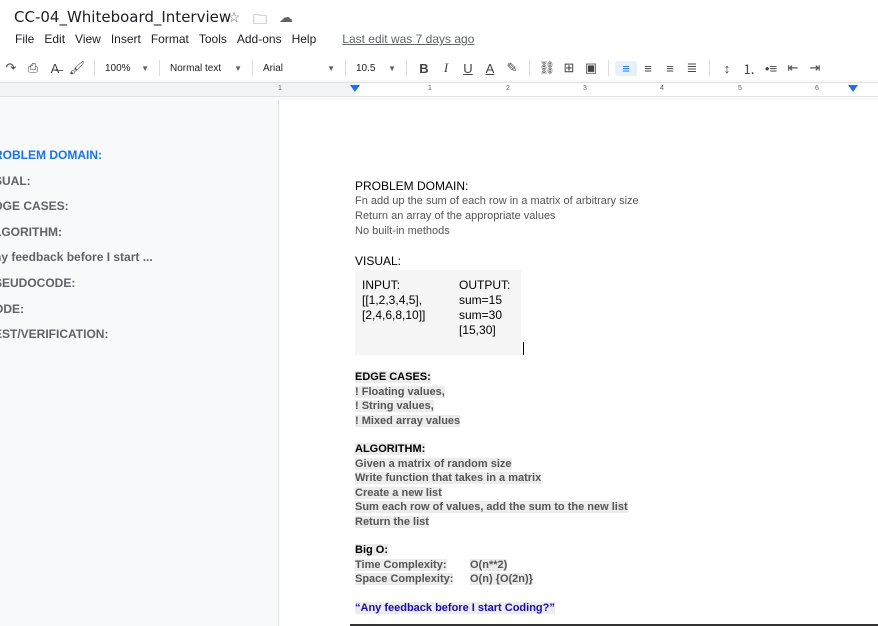 The width and height of the screenshot is (878, 626). I want to click on problem-domain-heading: PROBLEM DOMAIN:, so click(412, 186).